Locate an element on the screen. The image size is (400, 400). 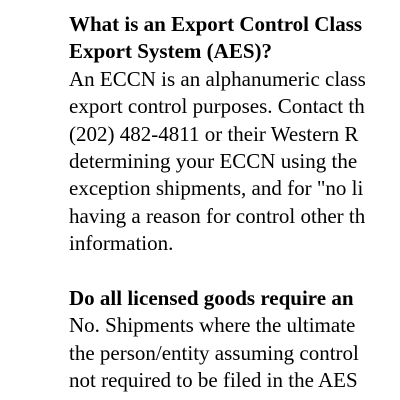
body-line: information. is located at coordinates (121, 243).